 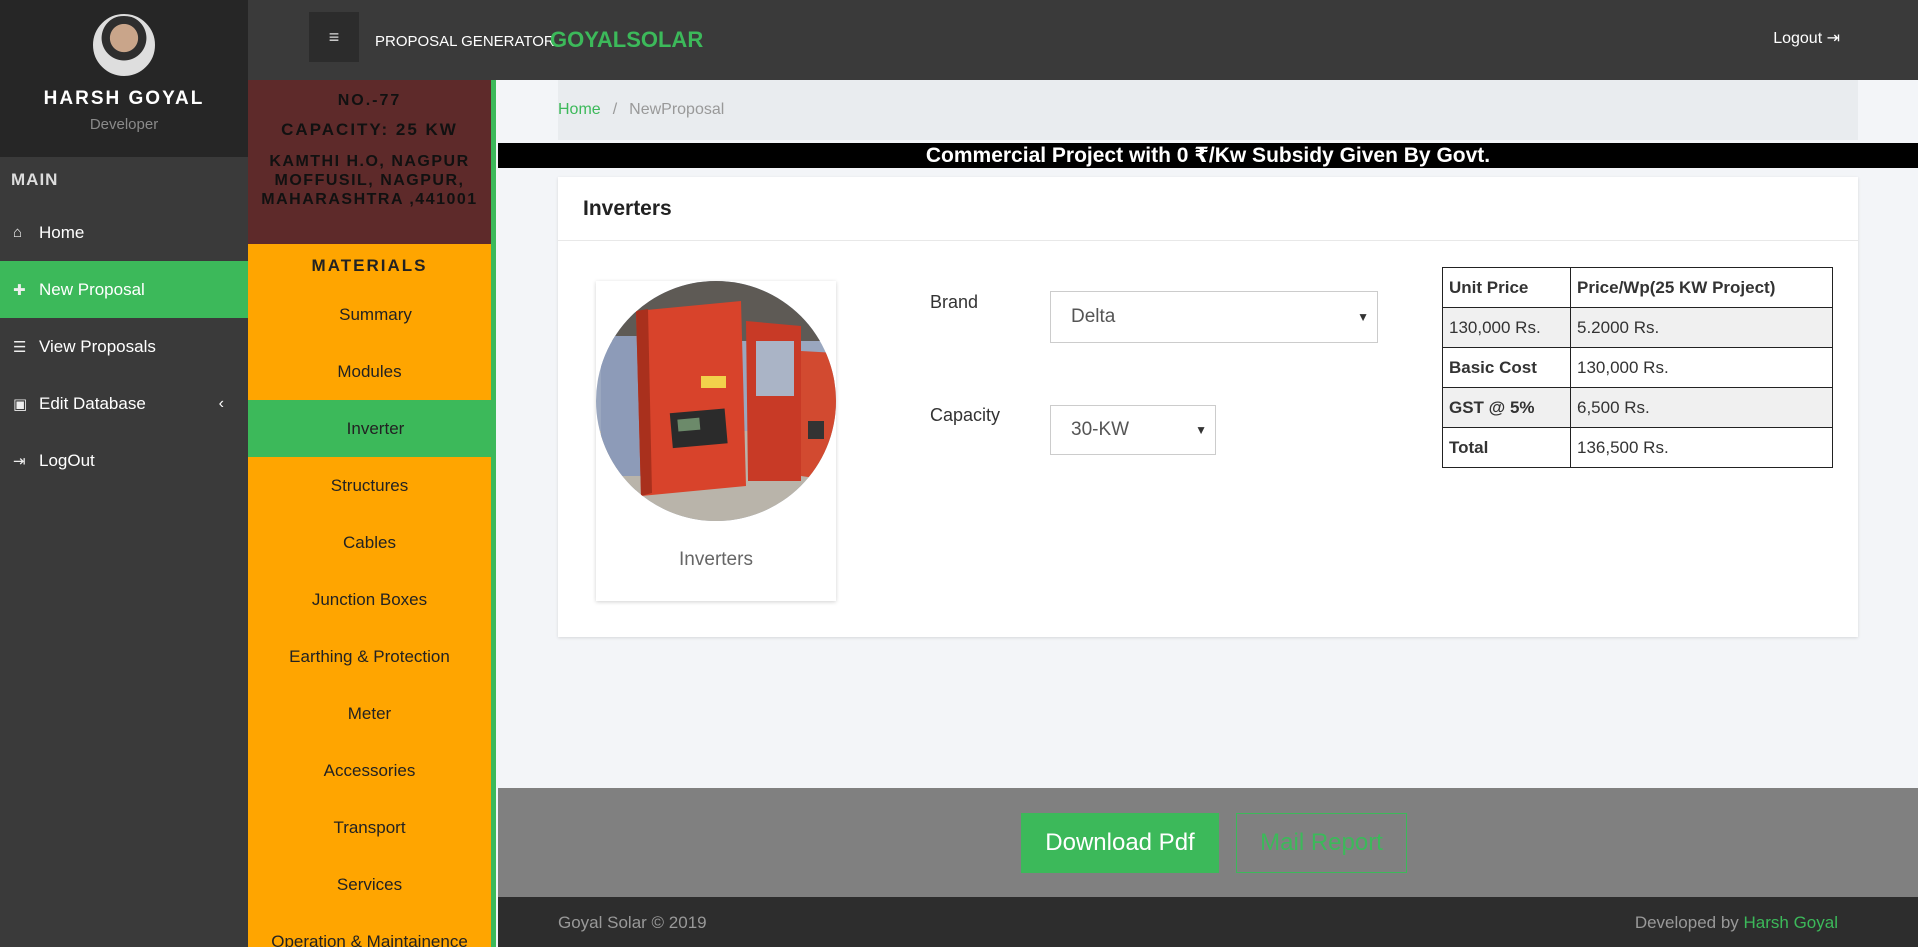 I want to click on material-item-label: Cables, so click(x=369, y=542).